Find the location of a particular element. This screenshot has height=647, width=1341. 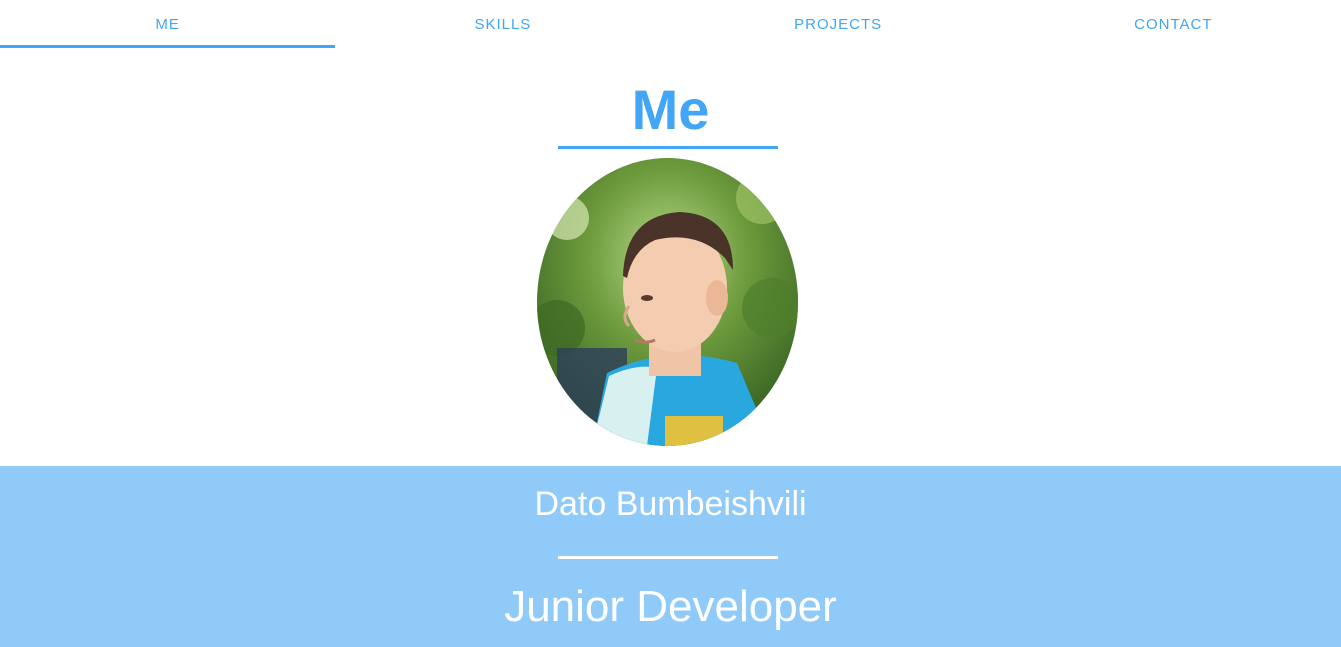

profile-photo-icon is located at coordinates (667, 302).